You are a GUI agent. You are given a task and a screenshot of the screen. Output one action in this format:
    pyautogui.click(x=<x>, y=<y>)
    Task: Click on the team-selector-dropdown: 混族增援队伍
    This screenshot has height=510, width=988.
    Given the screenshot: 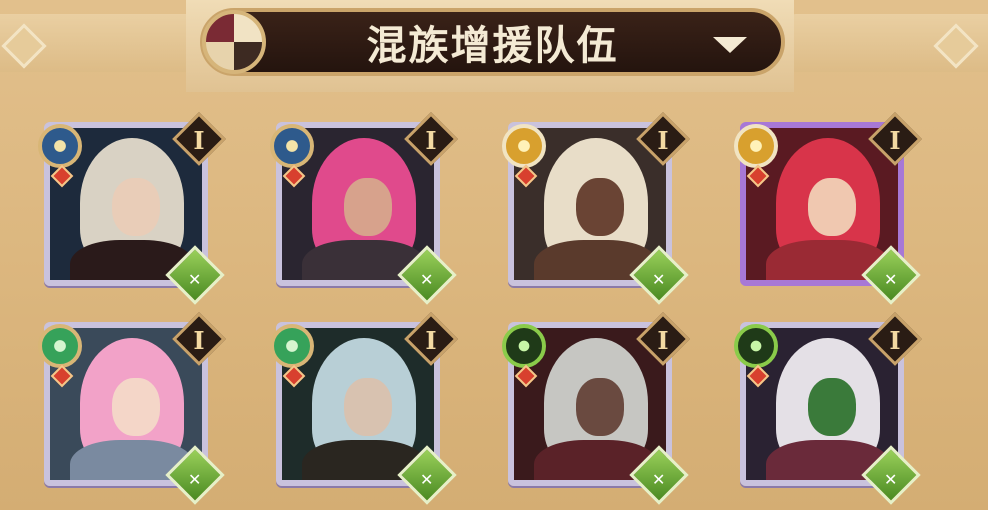 What is the action you would take?
    pyautogui.click(x=492, y=42)
    